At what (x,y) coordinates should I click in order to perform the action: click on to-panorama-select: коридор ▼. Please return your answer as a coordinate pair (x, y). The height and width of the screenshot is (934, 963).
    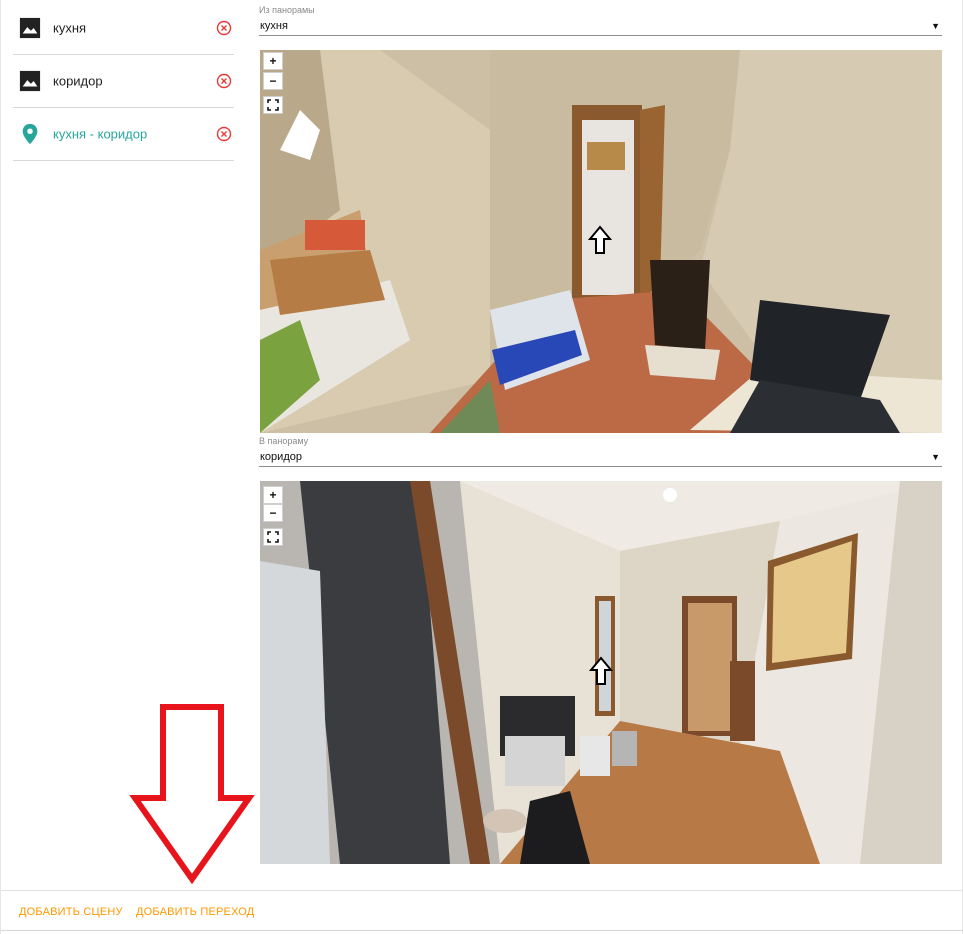
    Looking at the image, I should click on (600, 457).